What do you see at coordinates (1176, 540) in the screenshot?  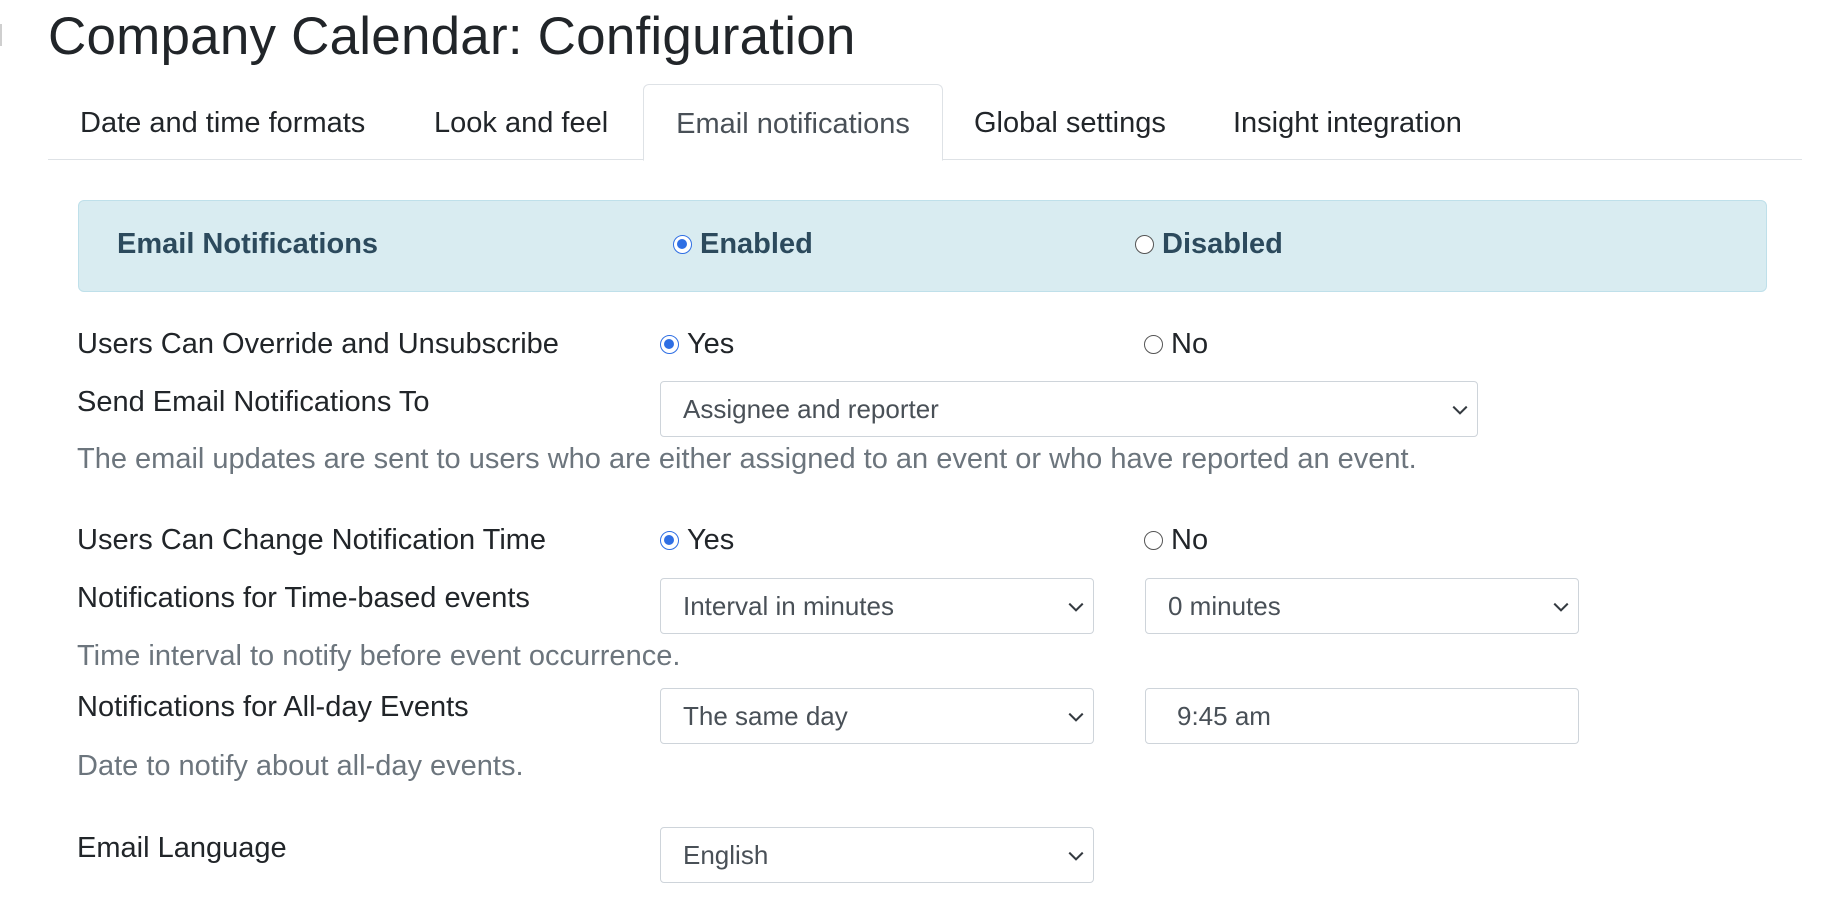 I see `change-time-no-radio: No` at bounding box center [1176, 540].